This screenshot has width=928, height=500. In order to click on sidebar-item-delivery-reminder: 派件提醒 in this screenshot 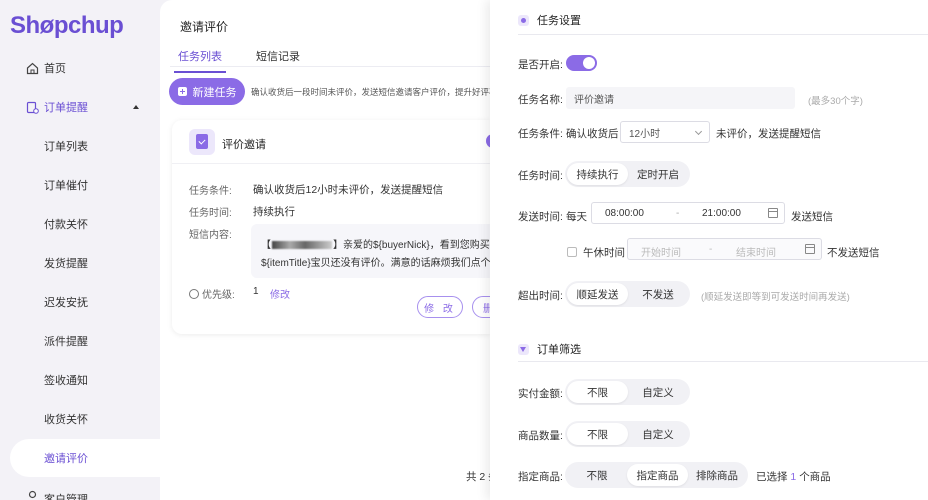, I will do `click(80, 341)`.